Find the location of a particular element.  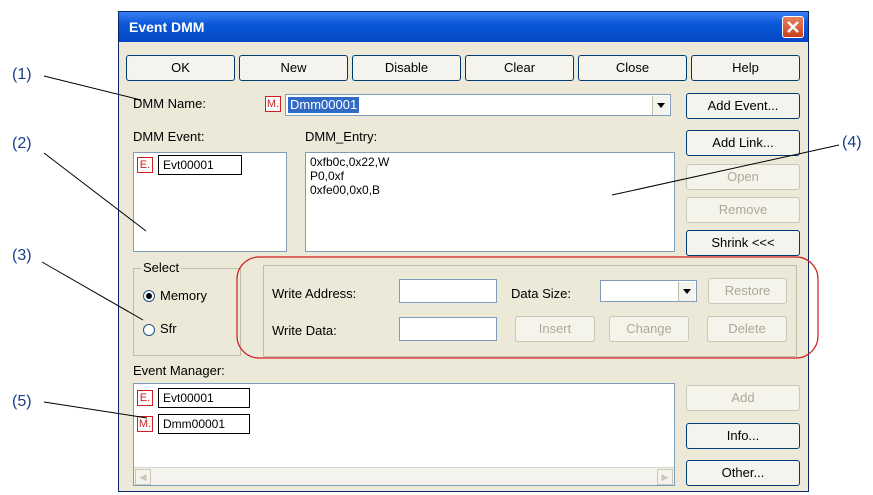

write-address-input is located at coordinates (448, 291).